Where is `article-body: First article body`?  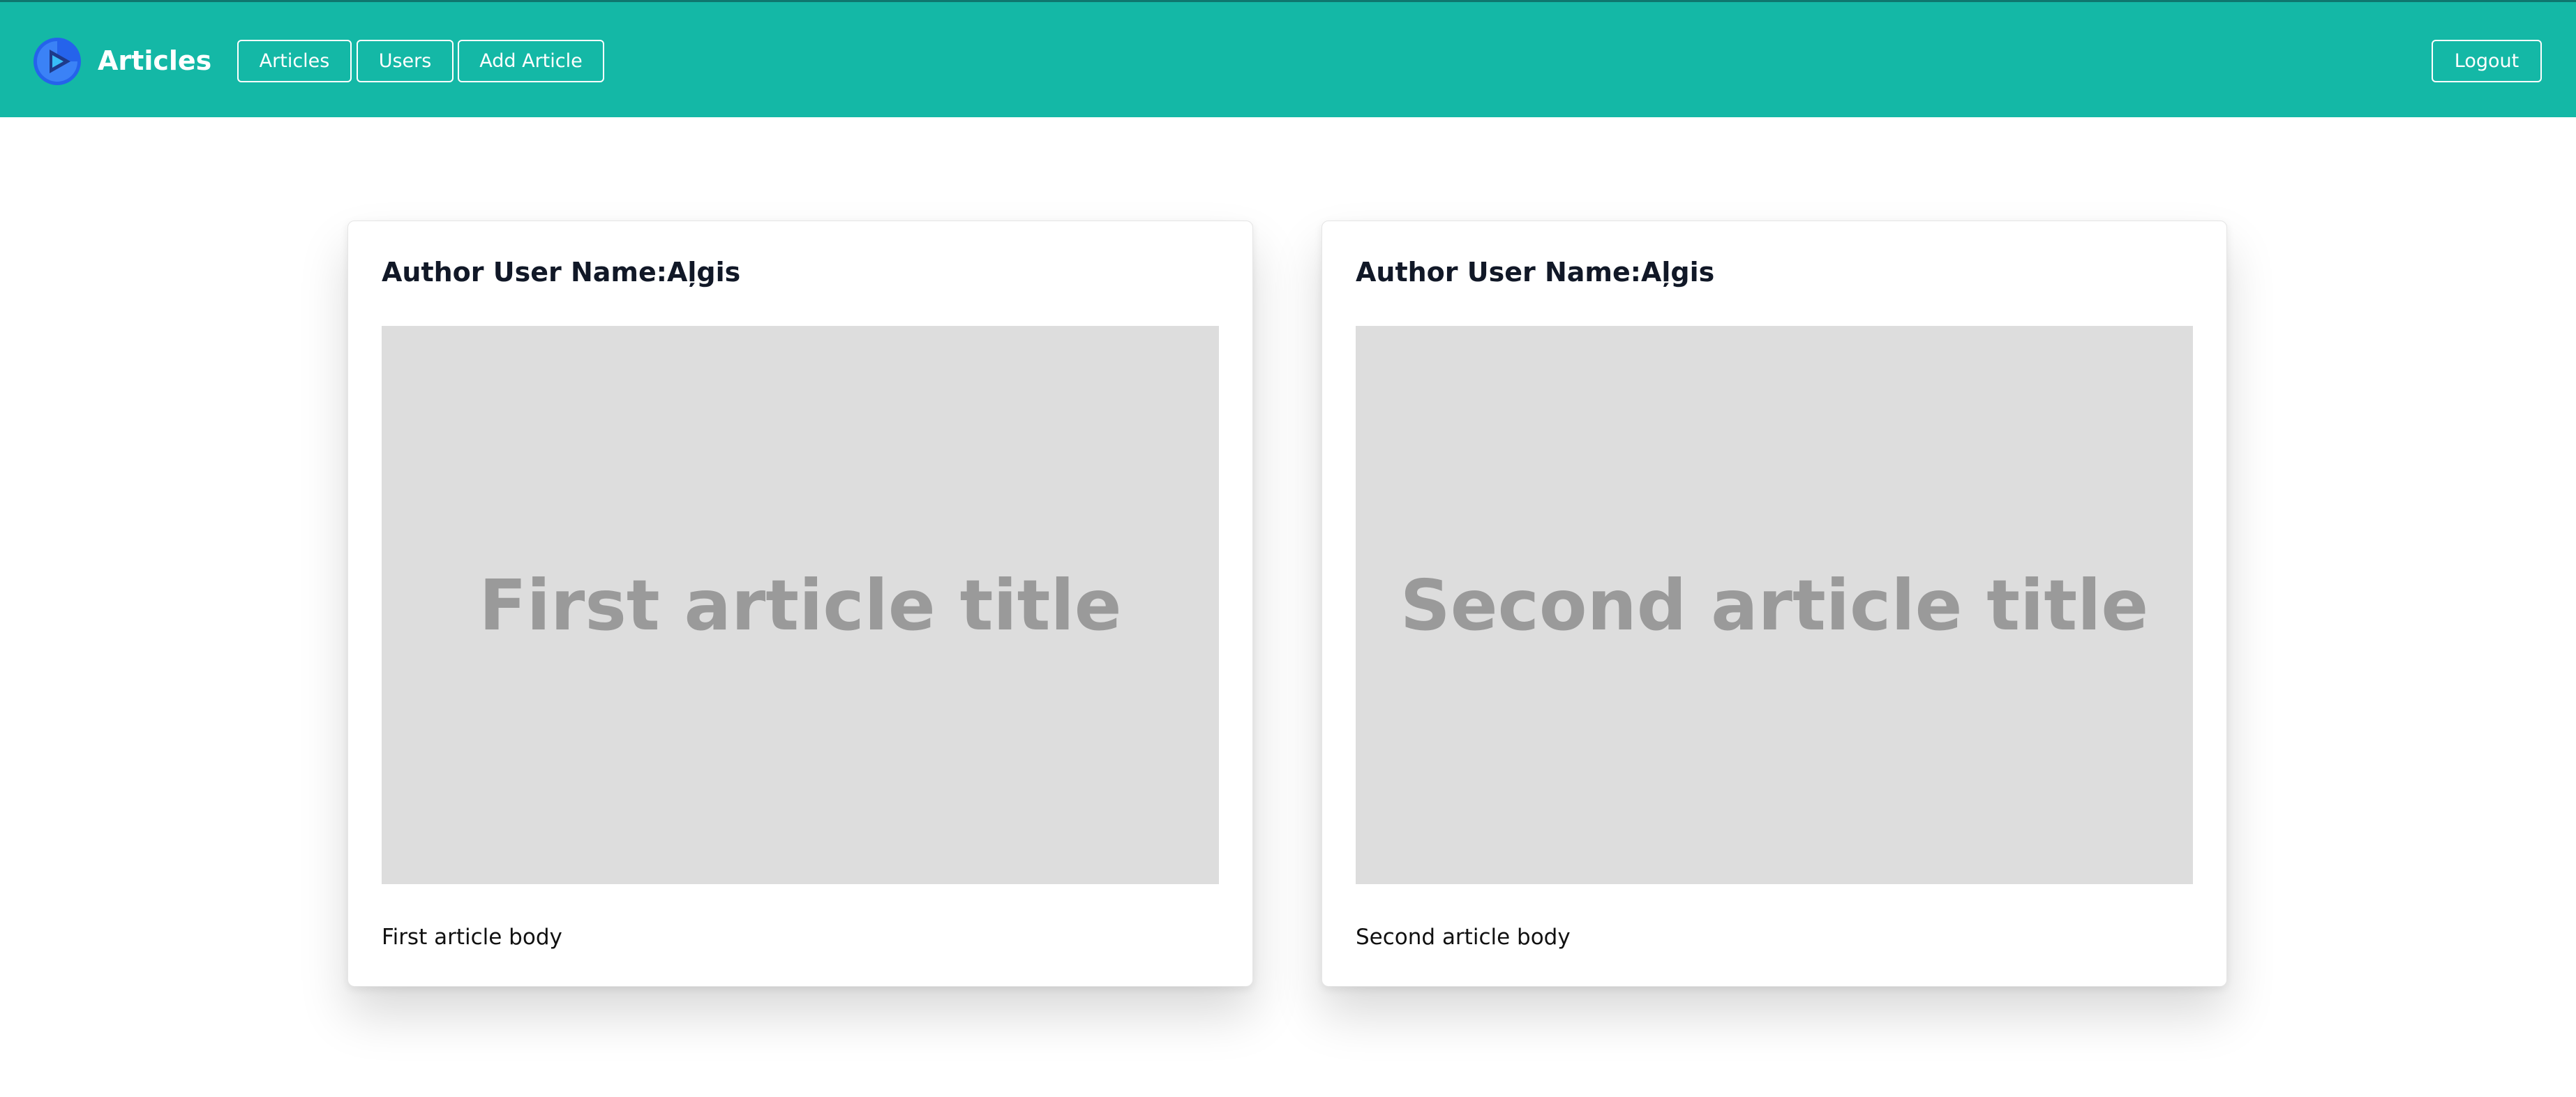 article-body: First article body is located at coordinates (472, 937).